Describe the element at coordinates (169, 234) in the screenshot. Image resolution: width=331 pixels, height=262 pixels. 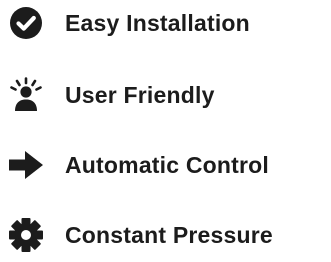
I see `feature-label: Constant Pressure` at that location.